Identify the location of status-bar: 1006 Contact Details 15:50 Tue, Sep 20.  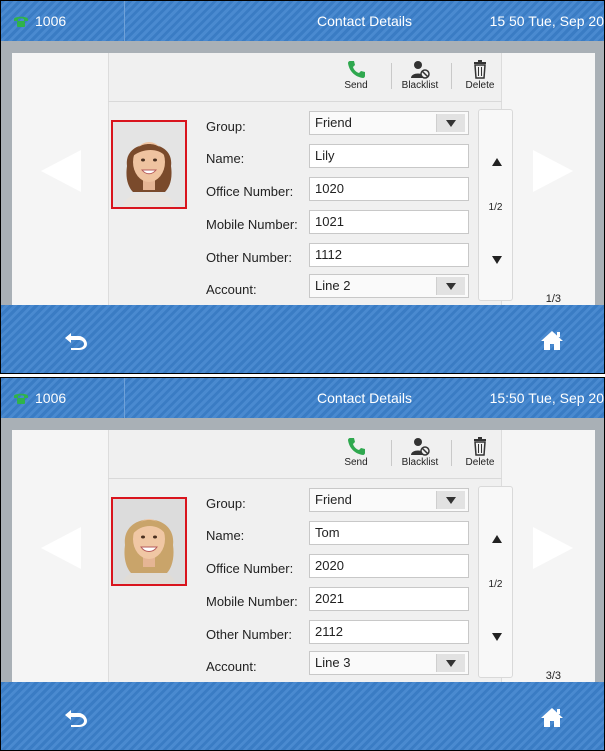
(302, 398).